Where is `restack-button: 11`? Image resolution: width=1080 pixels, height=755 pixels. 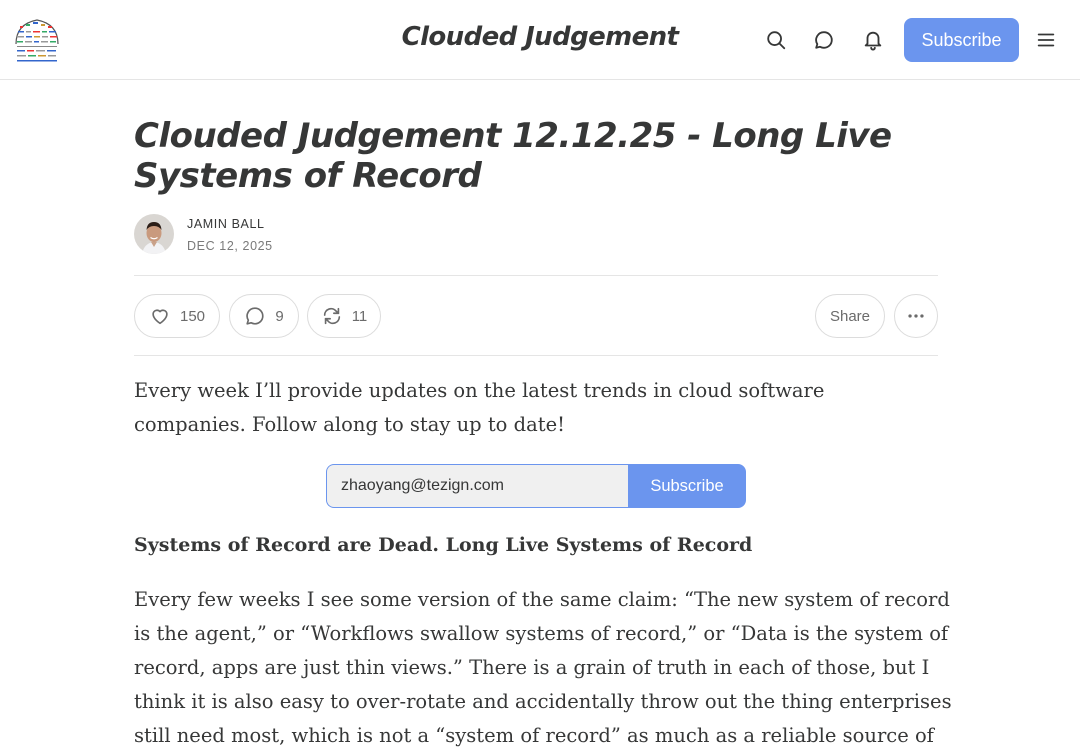 restack-button: 11 is located at coordinates (344, 316).